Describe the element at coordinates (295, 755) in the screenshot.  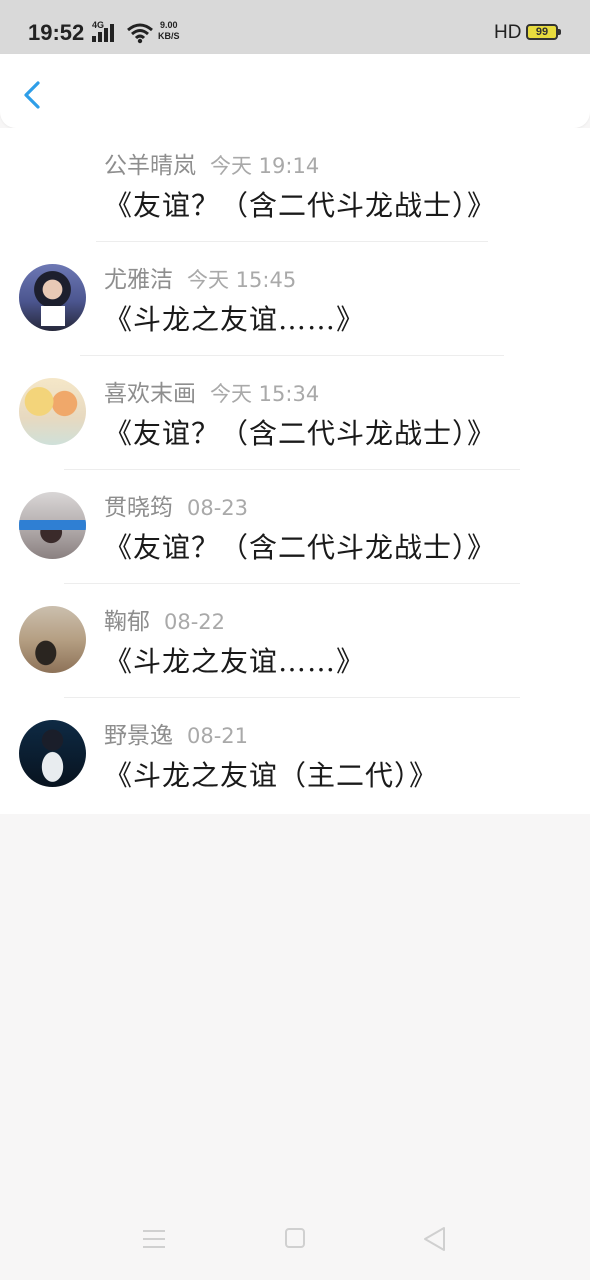
I see `list-item: 野景逸 08-21 《斗龙之友谊（主二代）》` at that location.